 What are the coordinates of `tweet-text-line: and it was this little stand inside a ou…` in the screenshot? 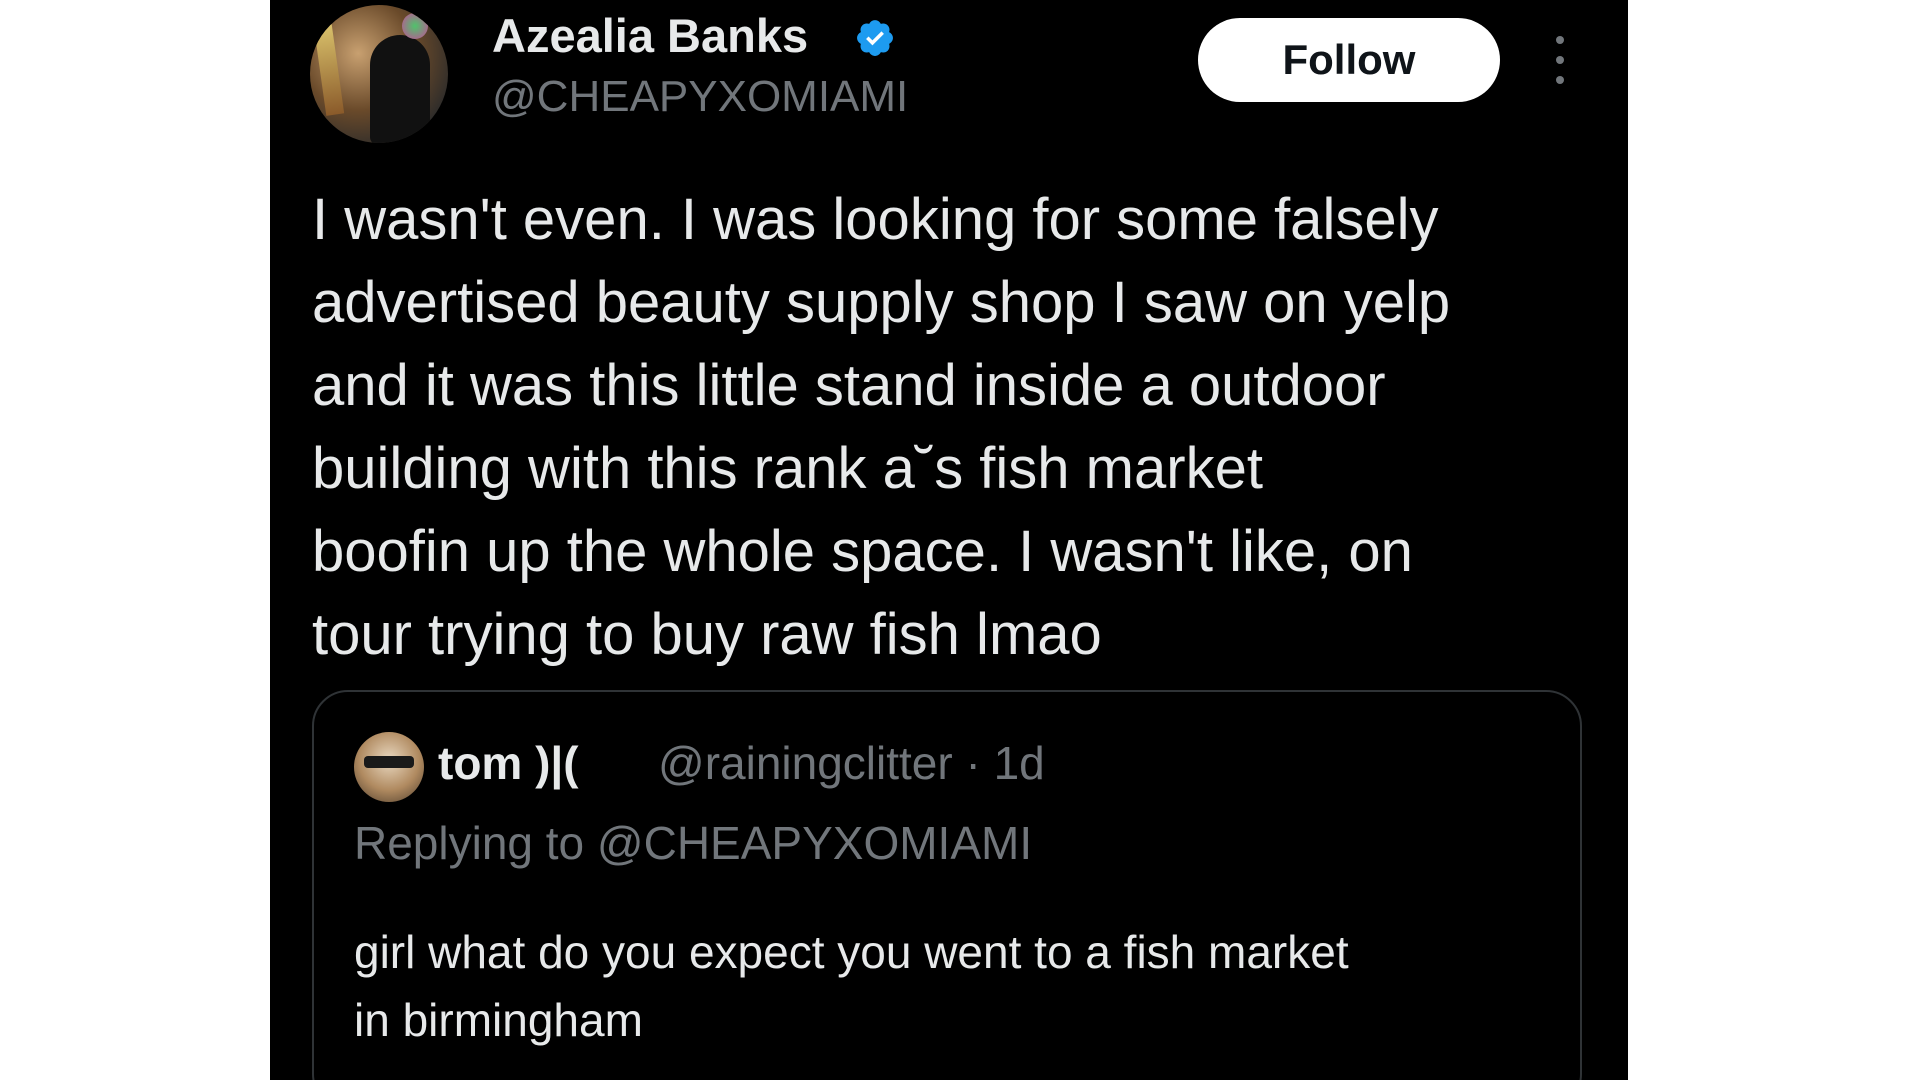 It's located at (849, 385).